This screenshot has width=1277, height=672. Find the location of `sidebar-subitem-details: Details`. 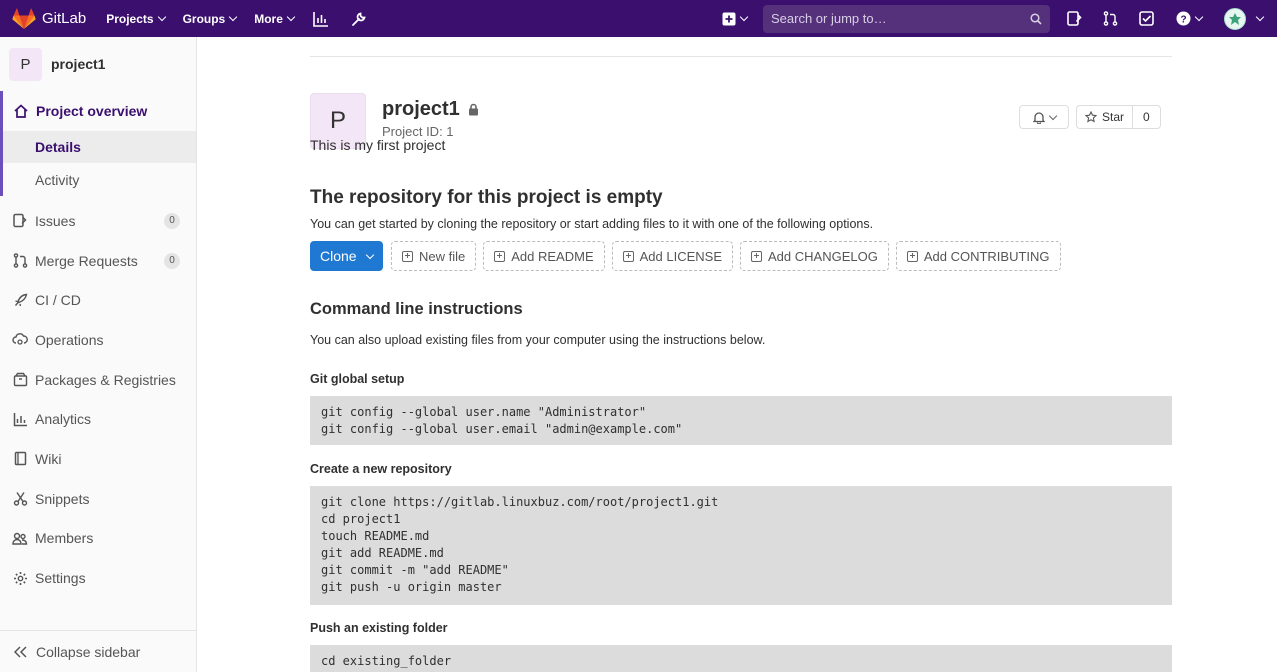

sidebar-subitem-details: Details is located at coordinates (99, 147).